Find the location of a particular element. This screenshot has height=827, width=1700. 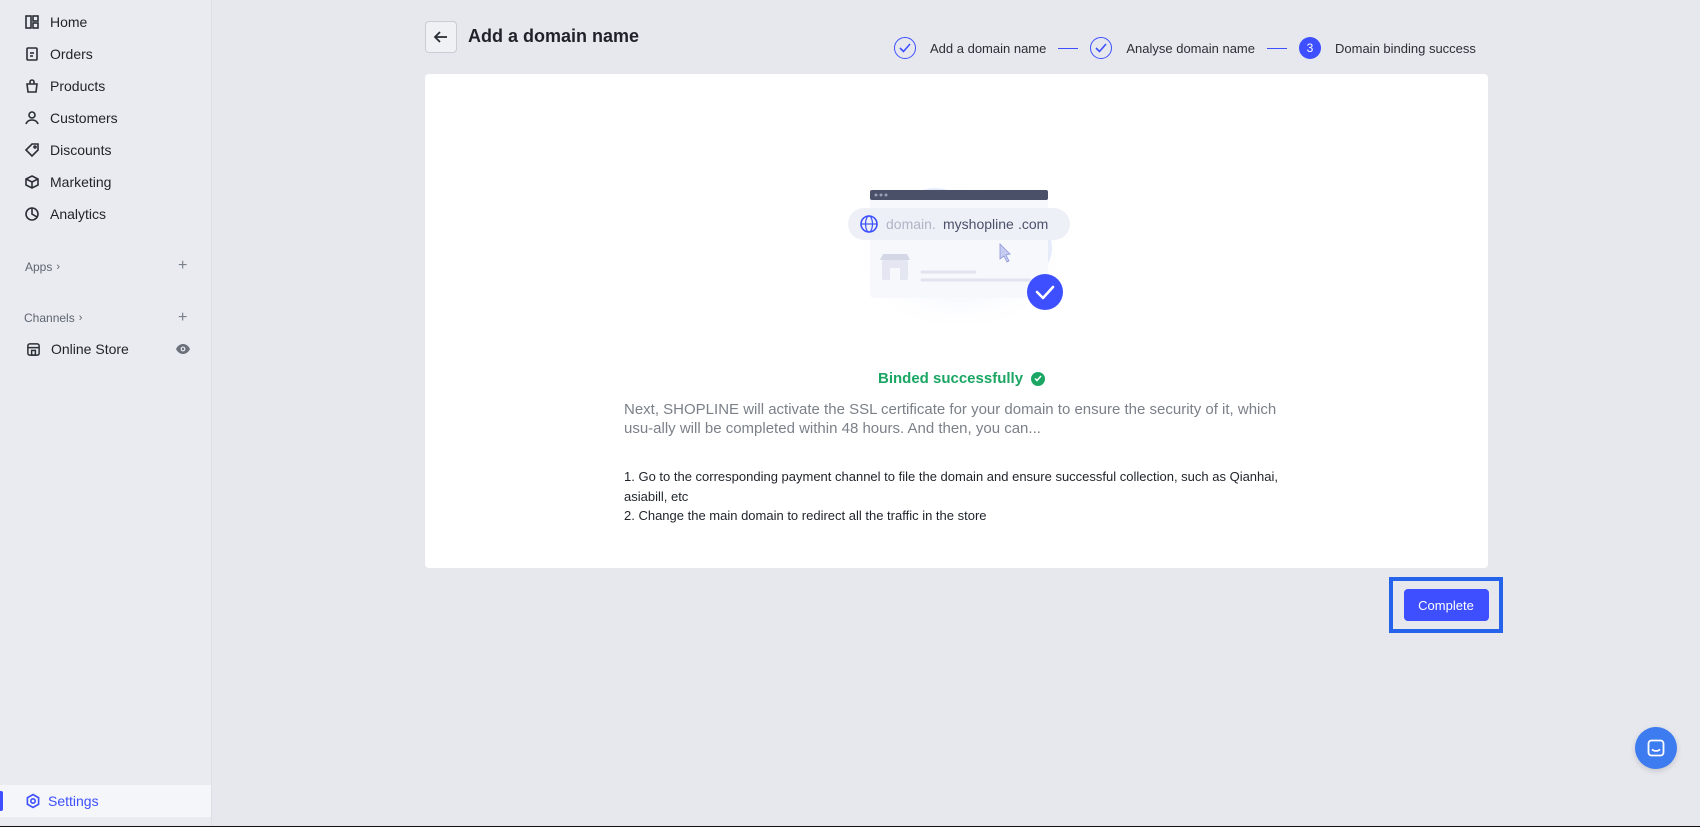

check-circle-icon is located at coordinates (1045, 292).